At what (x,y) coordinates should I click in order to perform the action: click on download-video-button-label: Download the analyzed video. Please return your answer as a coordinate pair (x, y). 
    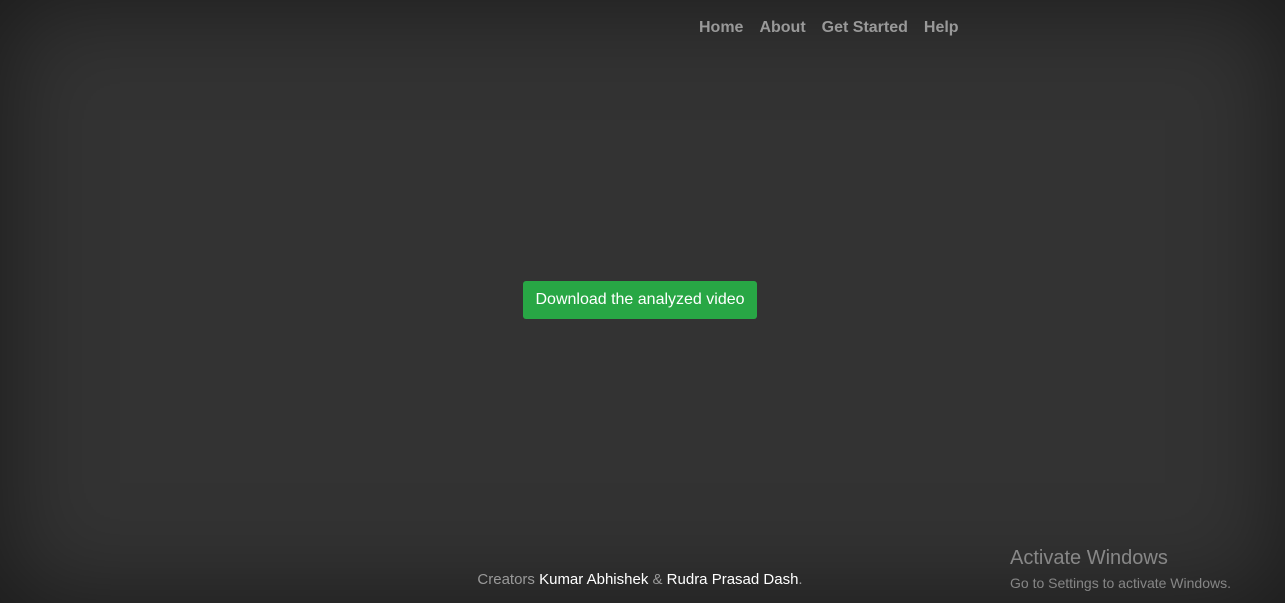
    Looking at the image, I should click on (640, 299).